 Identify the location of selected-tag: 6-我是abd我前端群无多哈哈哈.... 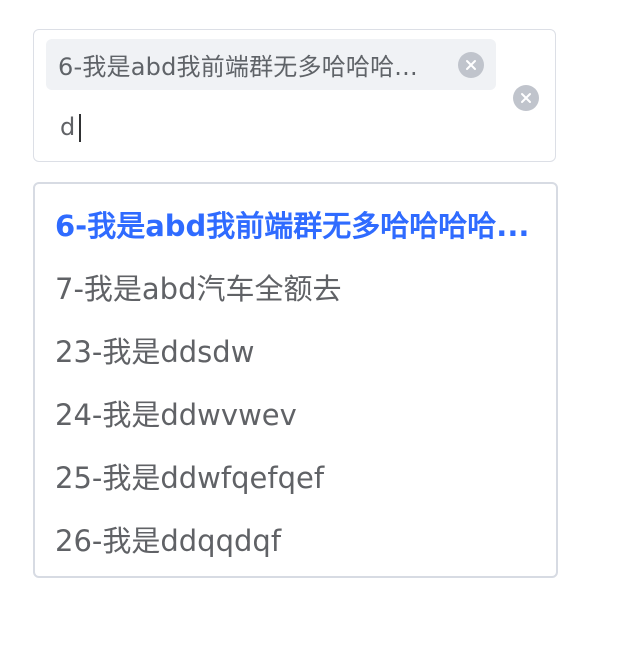
(271, 64).